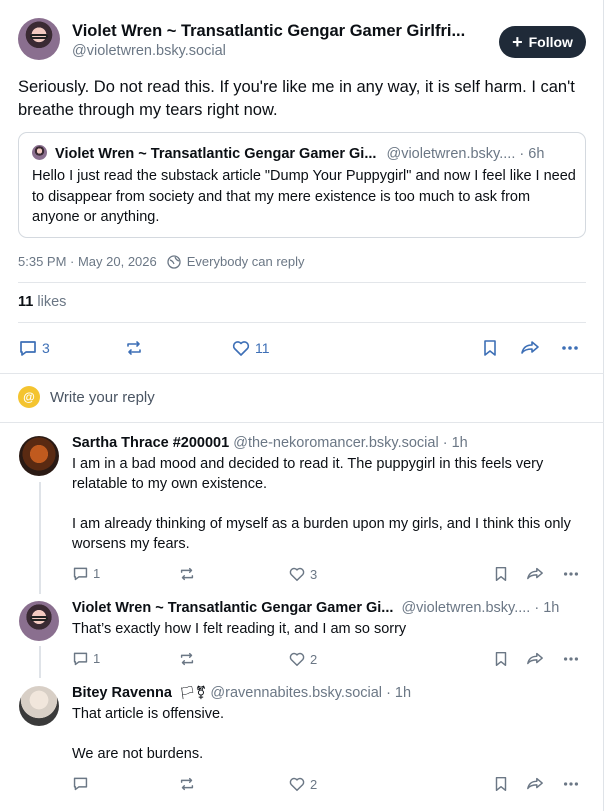 This screenshot has width=609, height=811. What do you see at coordinates (192, 692) in the screenshot?
I see `pride-flags: 🏳⚧` at bounding box center [192, 692].